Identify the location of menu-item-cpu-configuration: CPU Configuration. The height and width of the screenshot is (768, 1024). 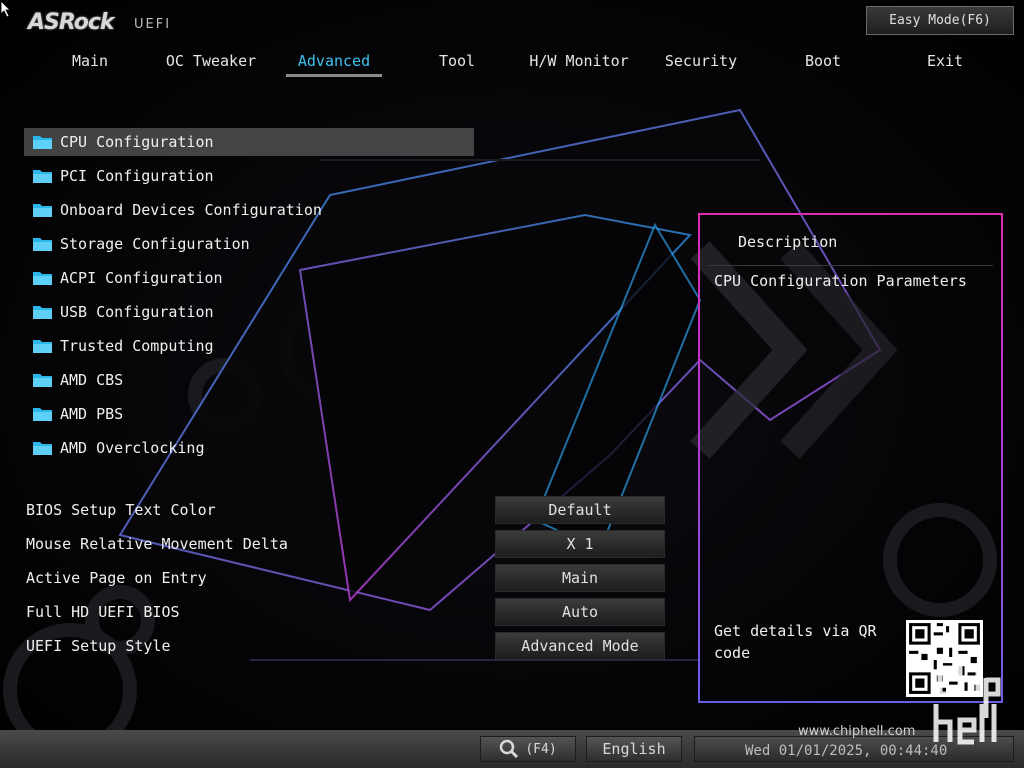
(249, 142).